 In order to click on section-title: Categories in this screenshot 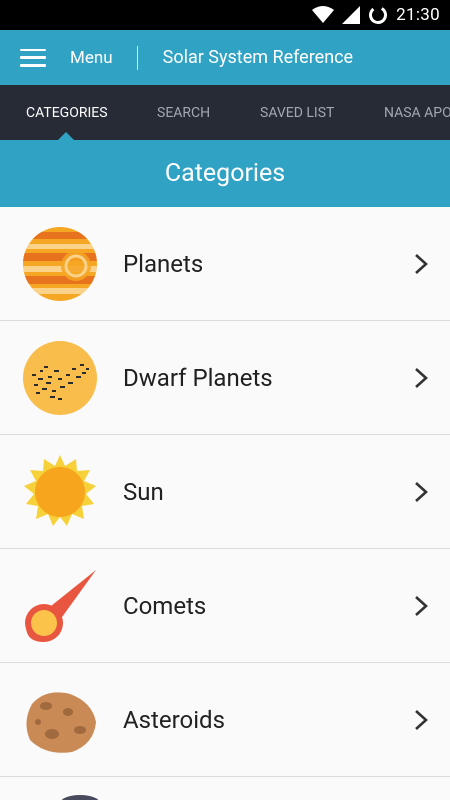, I will do `click(225, 173)`.